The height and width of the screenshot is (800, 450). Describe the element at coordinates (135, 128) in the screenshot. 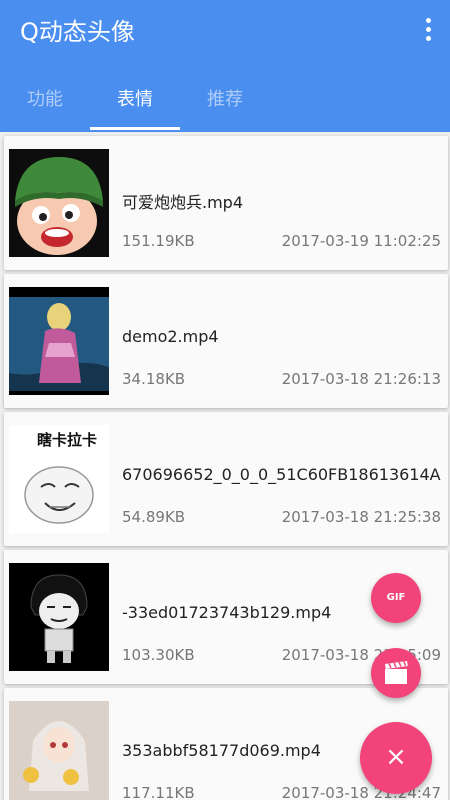

I see `tab-indicator` at that location.